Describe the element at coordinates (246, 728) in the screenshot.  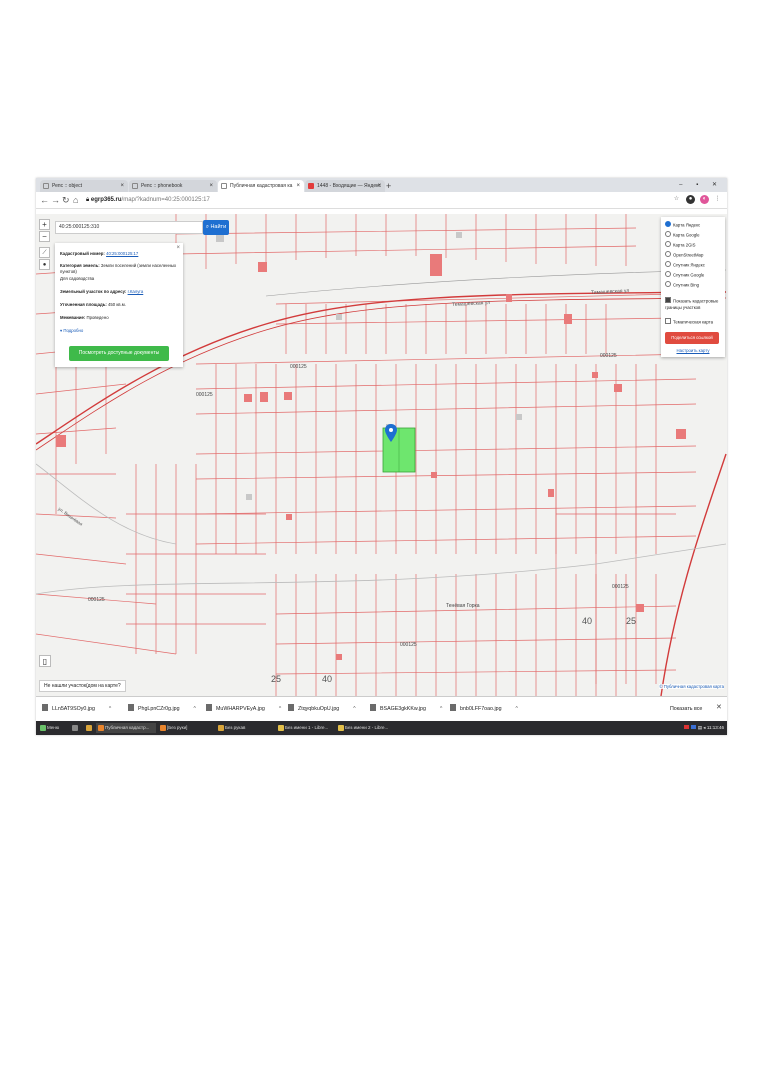
I see `taskbar-item: Без рукав` at that location.